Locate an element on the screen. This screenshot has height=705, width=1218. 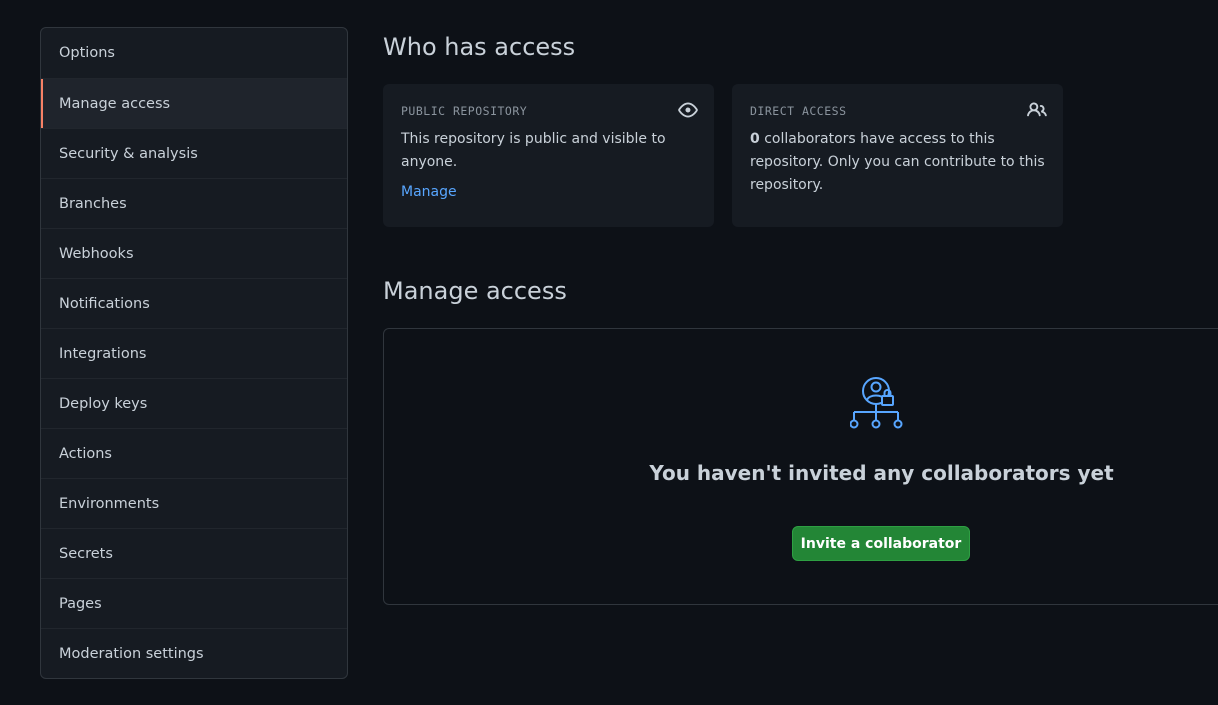
sidebar-item-moderation-settings: Moderation settings is located at coordinates (194, 653).